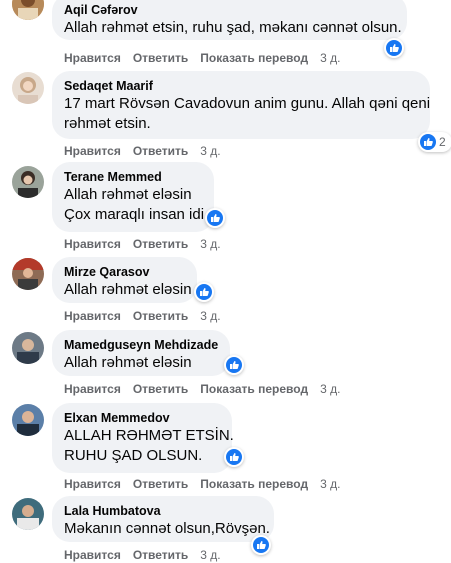 Image resolution: width=451 pixels, height=563 pixels. I want to click on comment-bubble: Mirze Qarasov Allah rəhmət eləsin, so click(124, 280).